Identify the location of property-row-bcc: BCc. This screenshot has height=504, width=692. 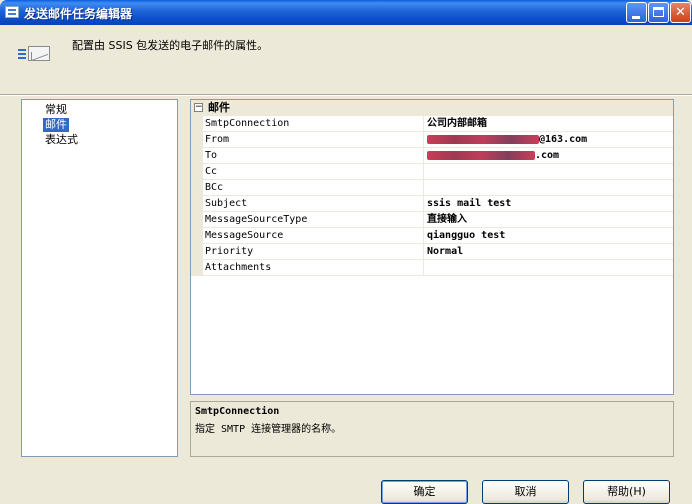
(438, 188).